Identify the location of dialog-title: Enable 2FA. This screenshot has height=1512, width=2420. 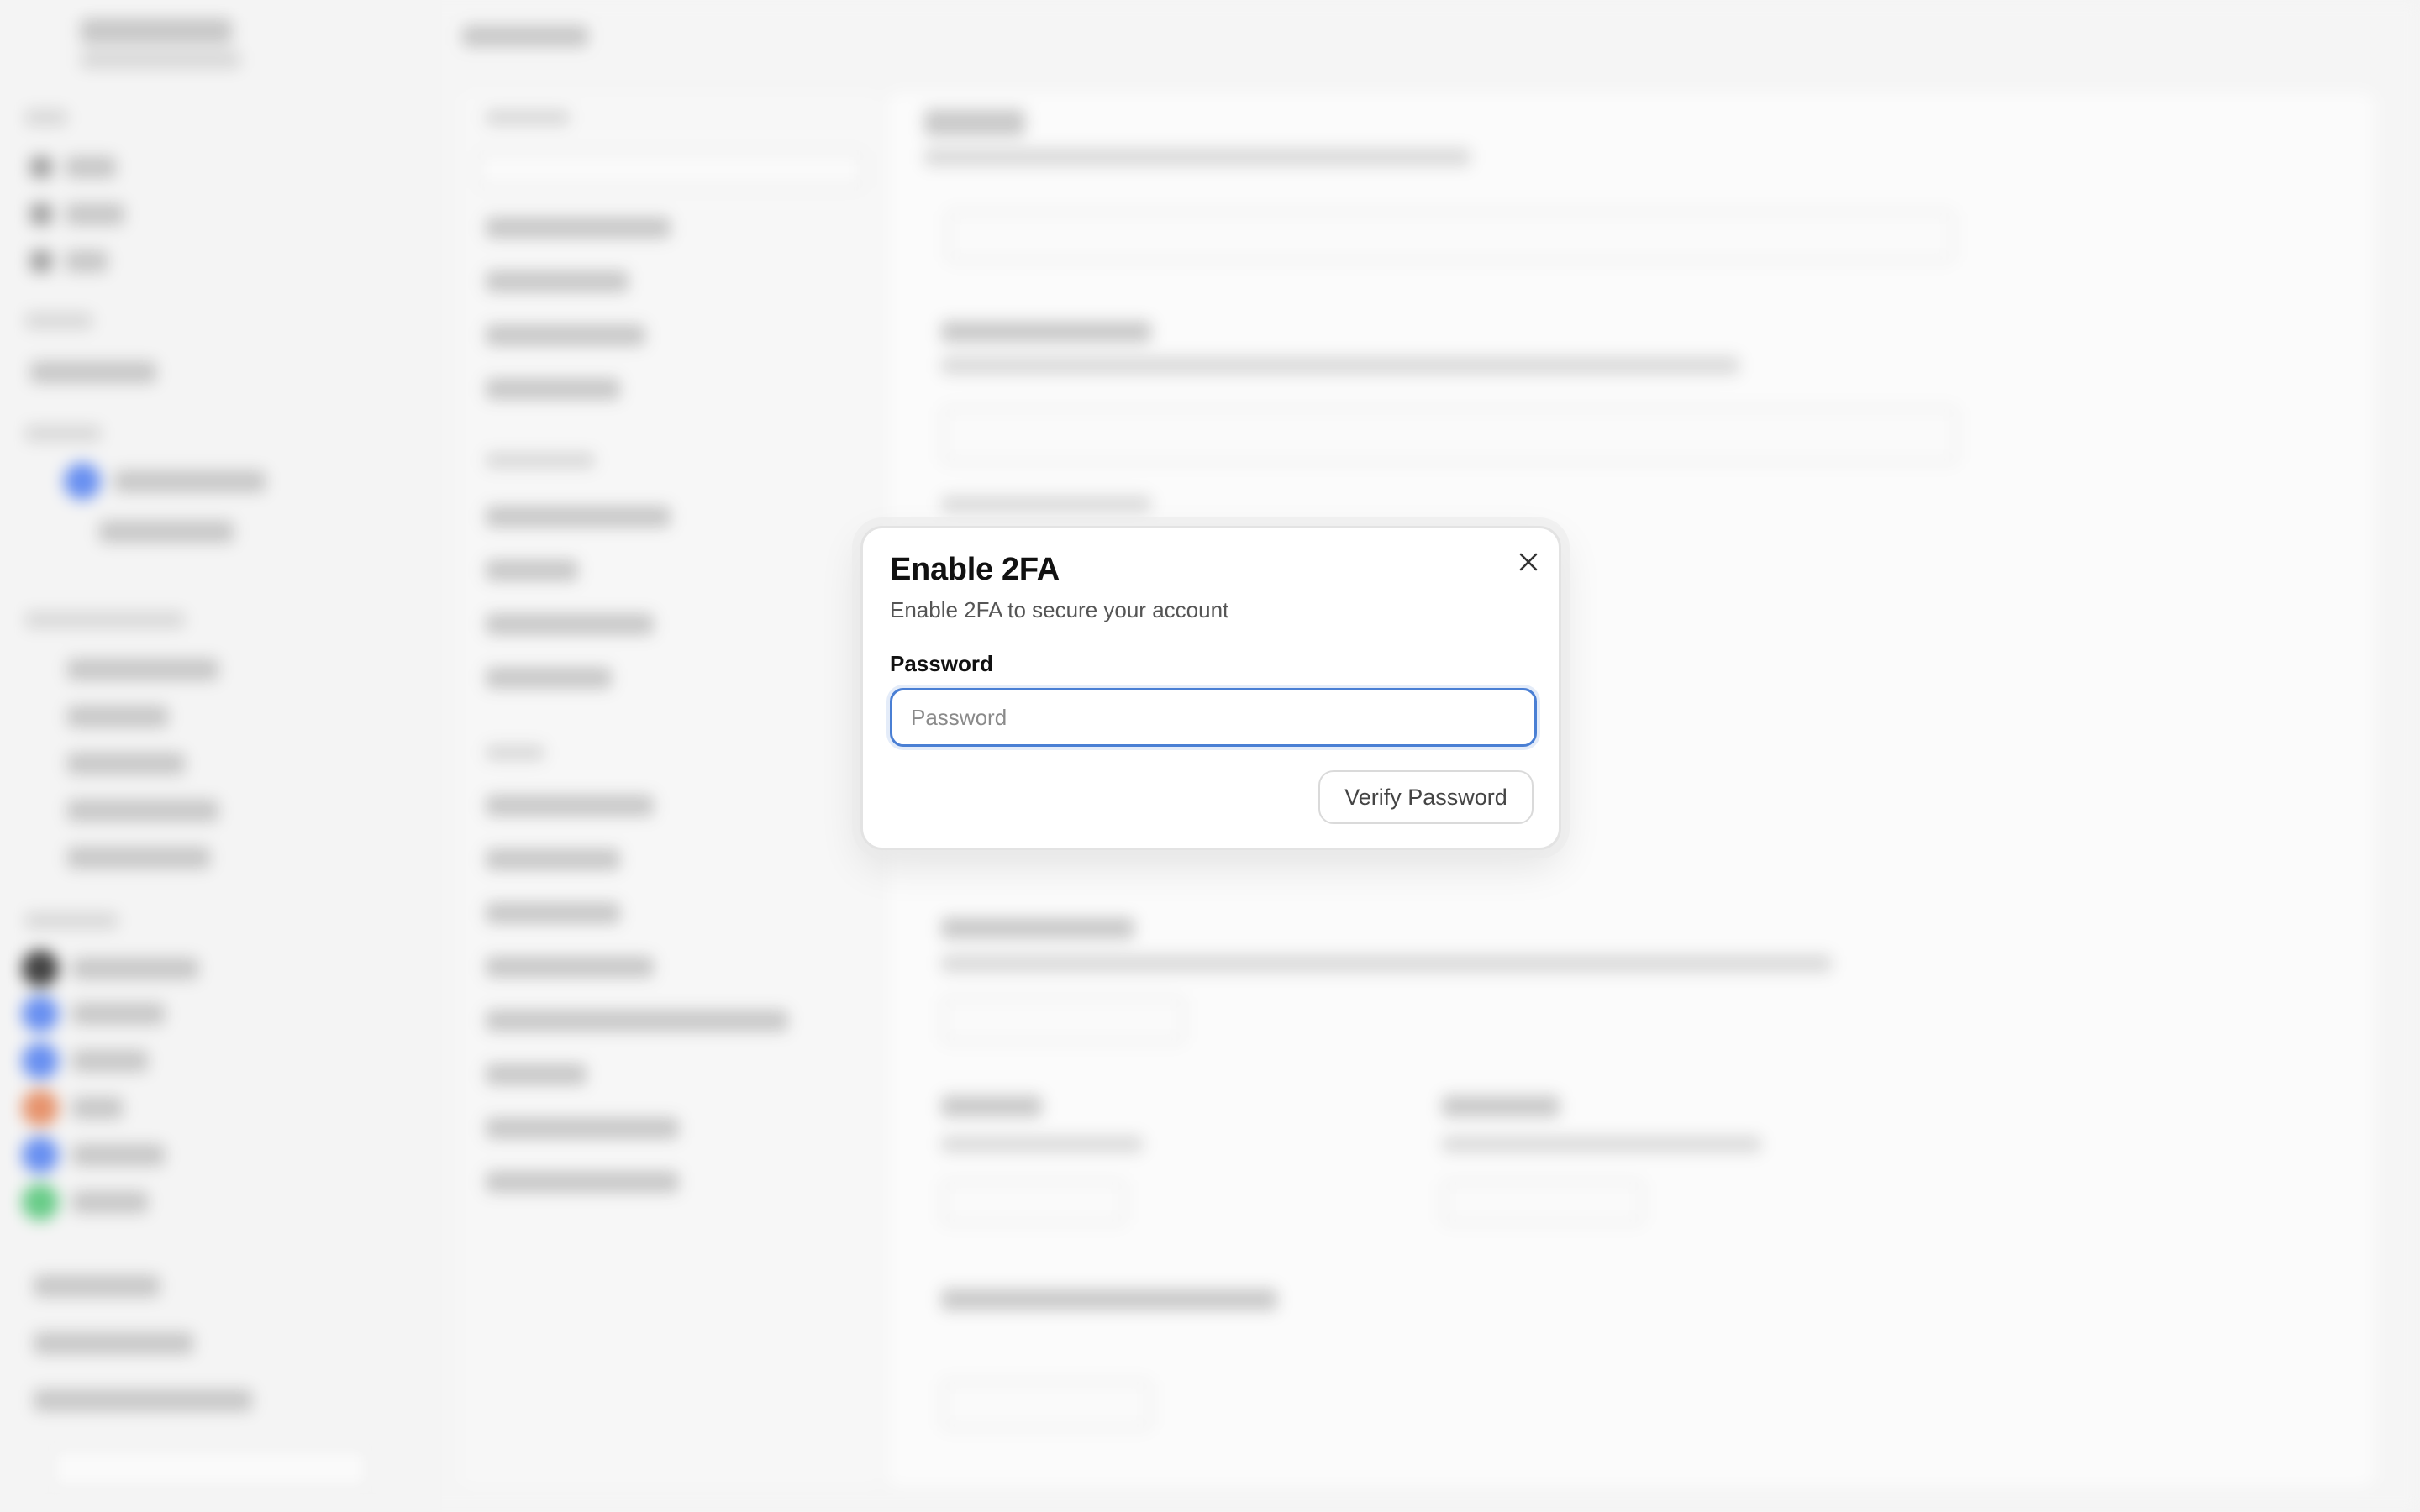
(975, 569).